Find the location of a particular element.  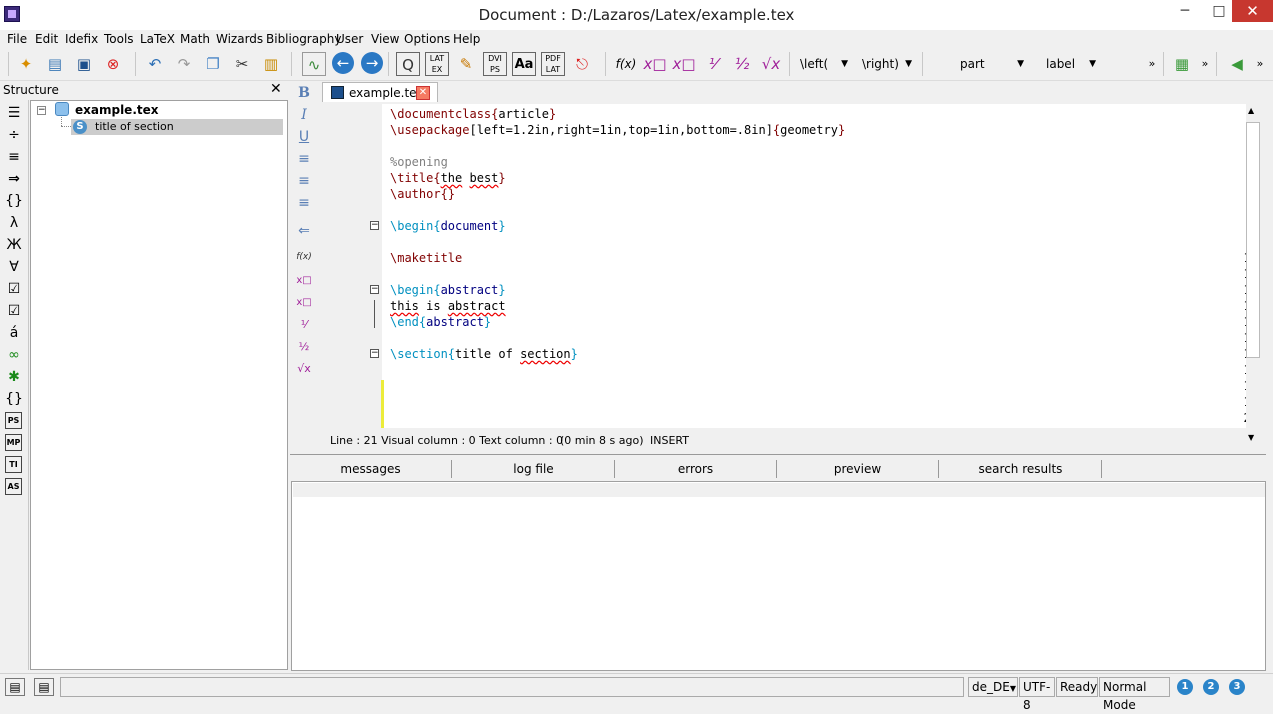

forall-icon: ∀ is located at coordinates (14, 267).